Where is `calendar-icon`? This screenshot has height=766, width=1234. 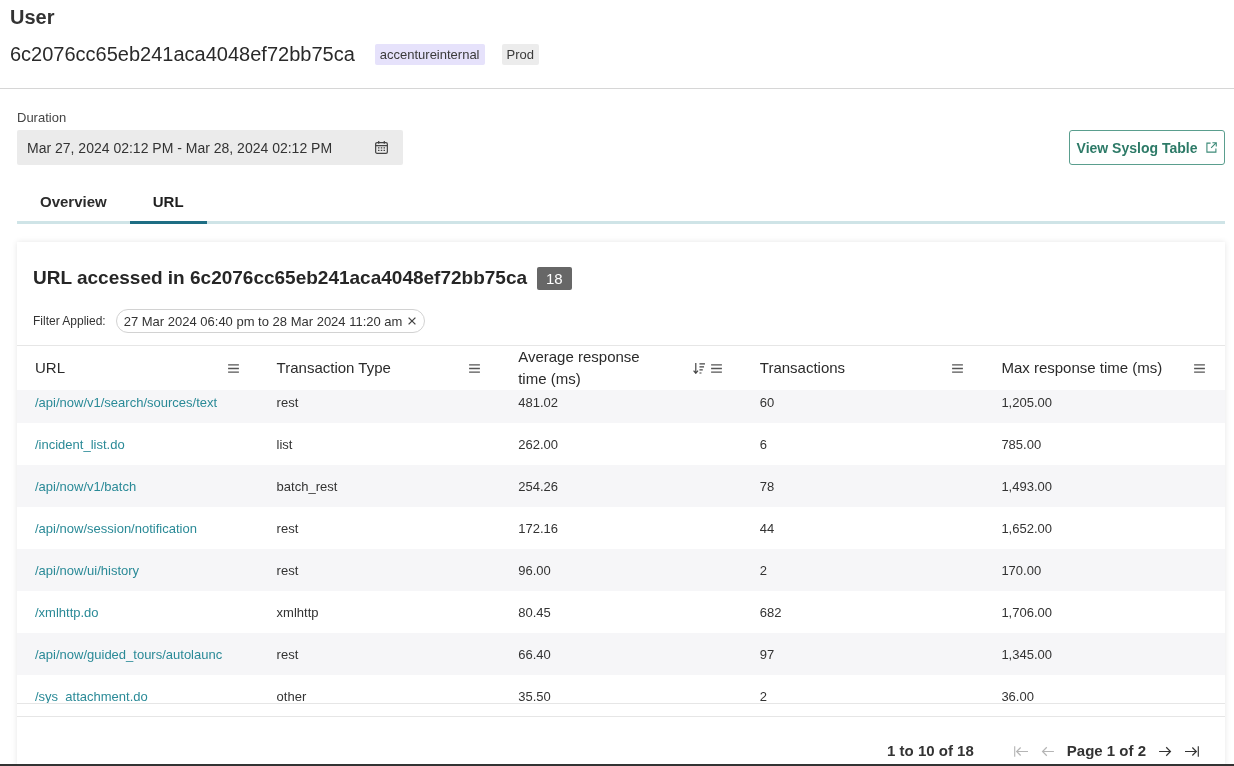
calendar-icon is located at coordinates (381, 147).